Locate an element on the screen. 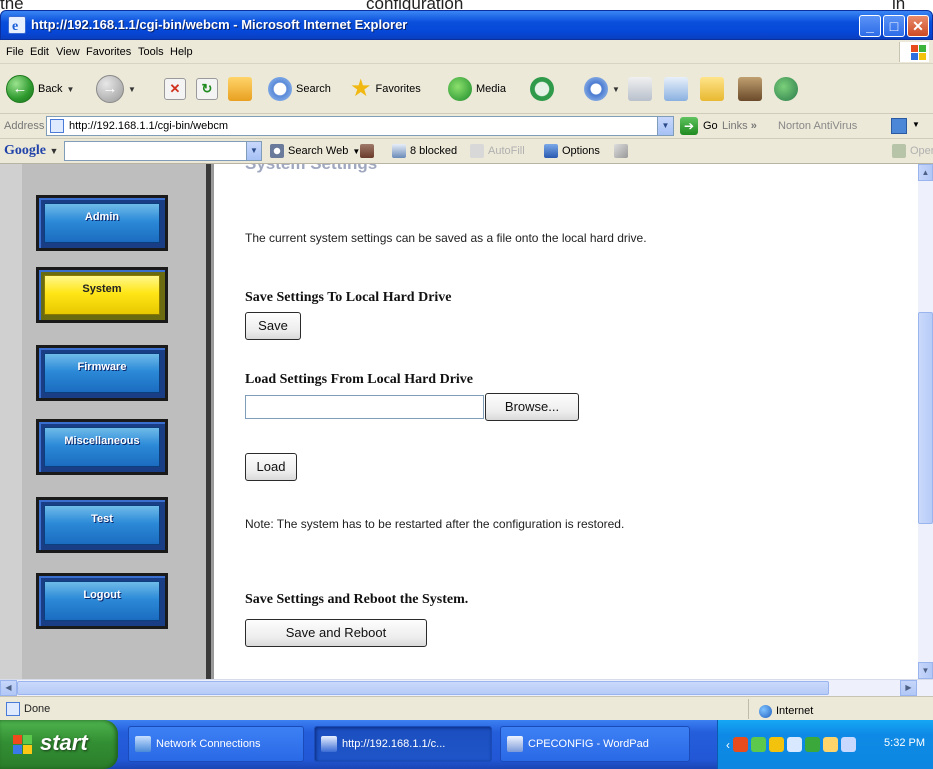  pencil-icon is located at coordinates (621, 151).